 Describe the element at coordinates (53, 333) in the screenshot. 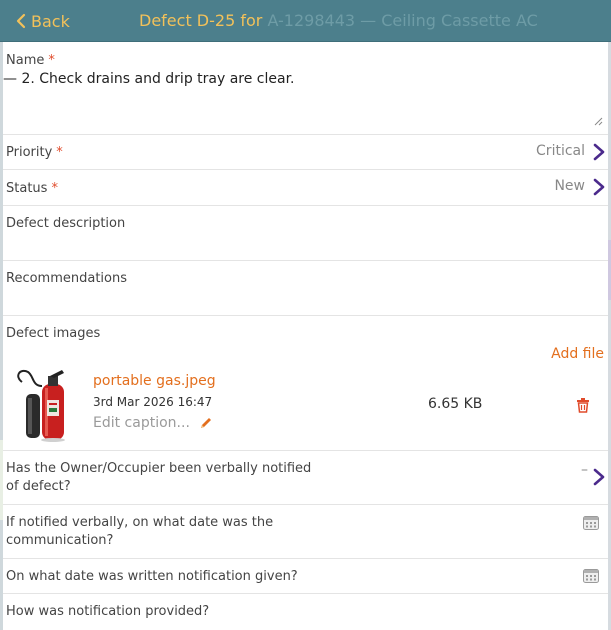

I see `defect-images-label: Defect images` at that location.